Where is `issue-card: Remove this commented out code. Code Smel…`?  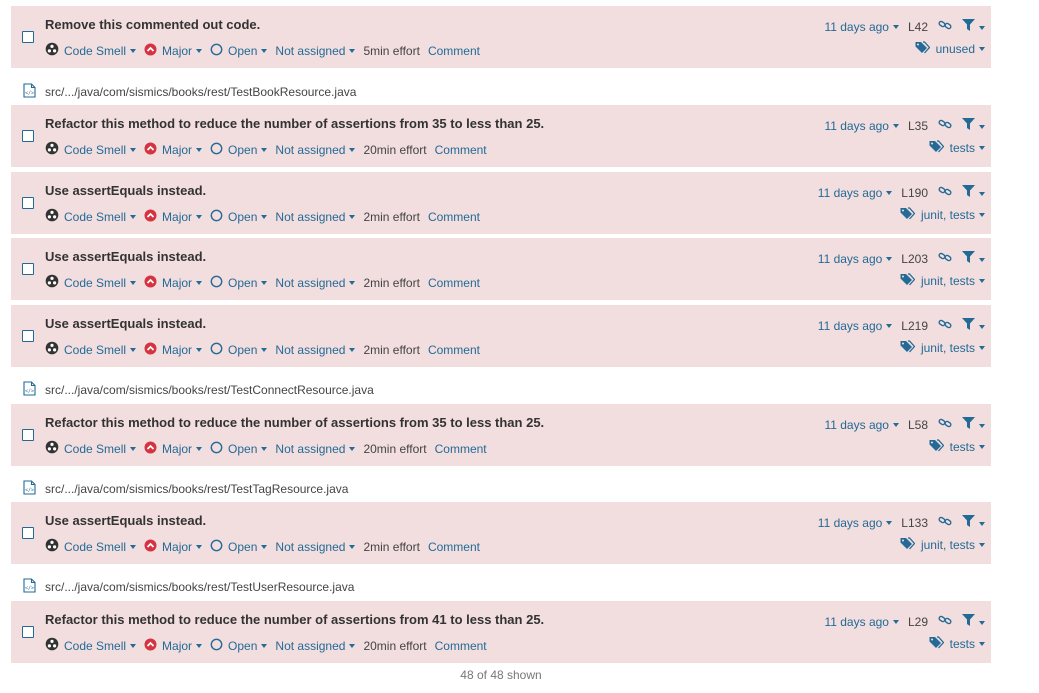 issue-card: Remove this commented out code. Code Smel… is located at coordinates (501, 37).